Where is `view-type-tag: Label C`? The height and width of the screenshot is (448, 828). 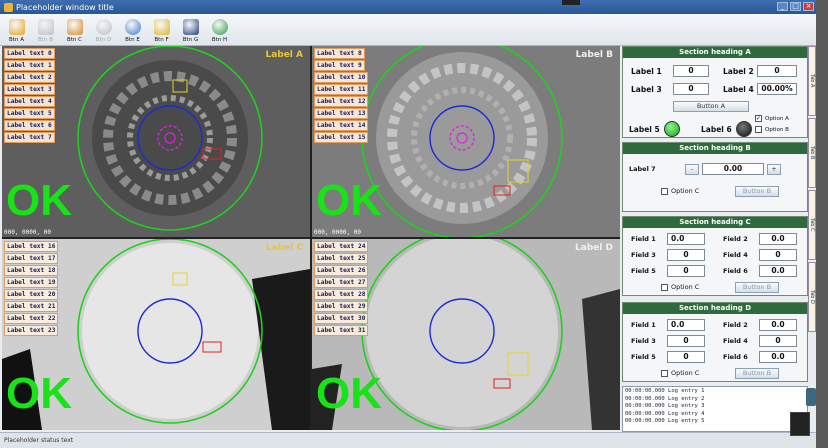 view-type-tag: Label C is located at coordinates (284, 248).